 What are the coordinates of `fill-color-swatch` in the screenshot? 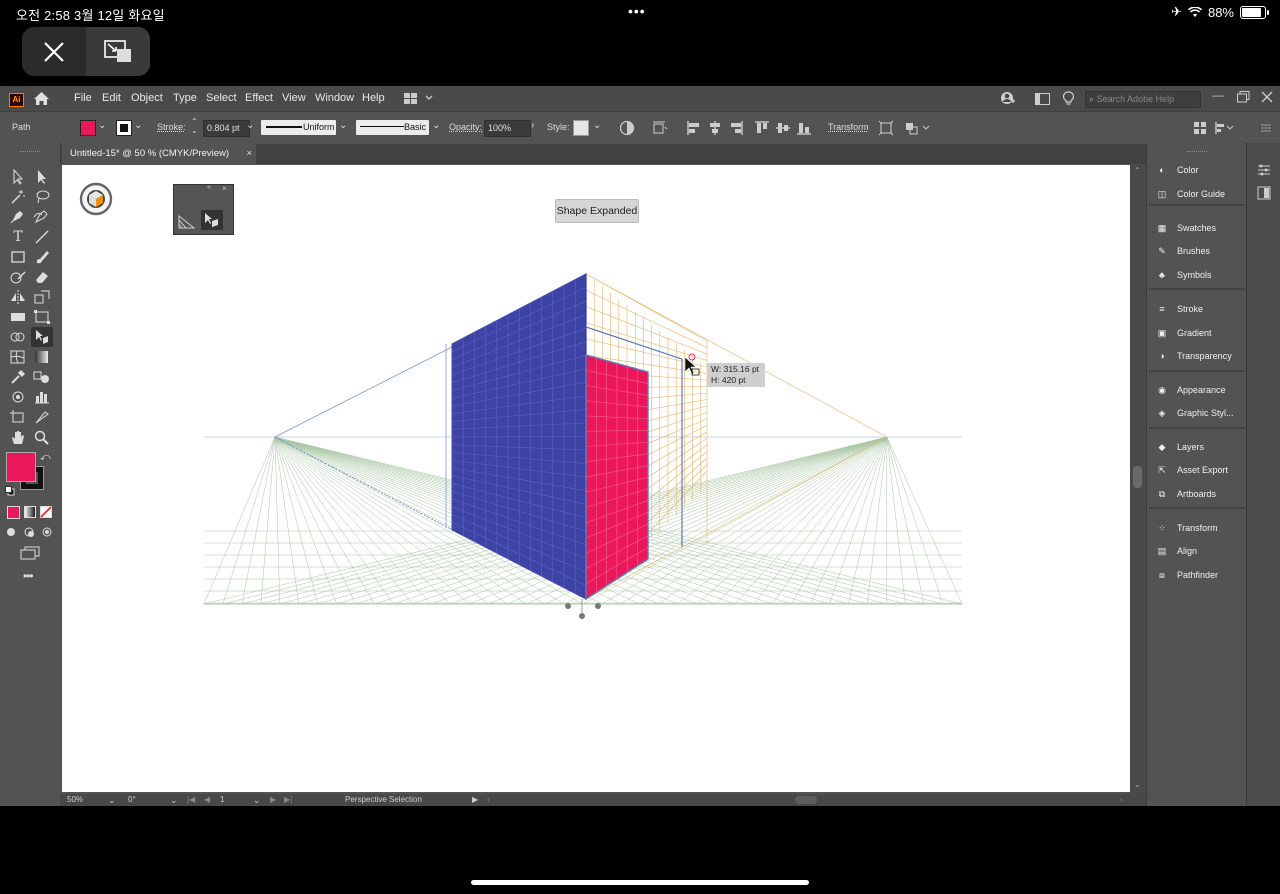 It's located at (88, 128).